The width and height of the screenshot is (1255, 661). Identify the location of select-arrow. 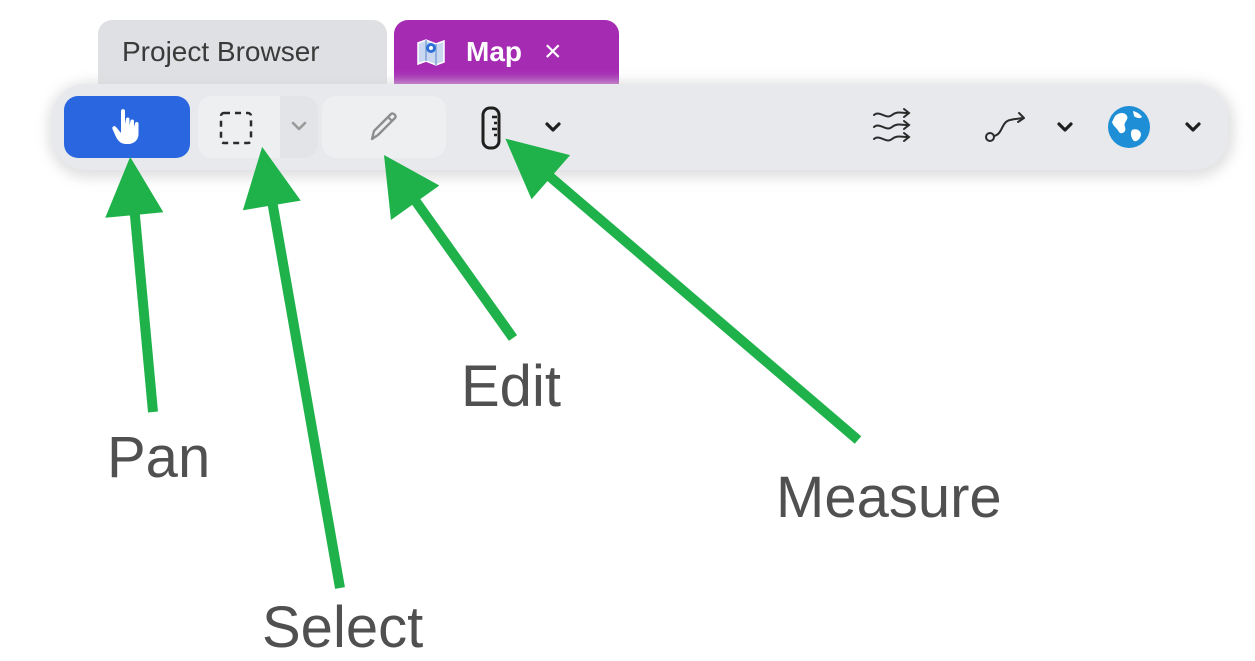
(305, 391).